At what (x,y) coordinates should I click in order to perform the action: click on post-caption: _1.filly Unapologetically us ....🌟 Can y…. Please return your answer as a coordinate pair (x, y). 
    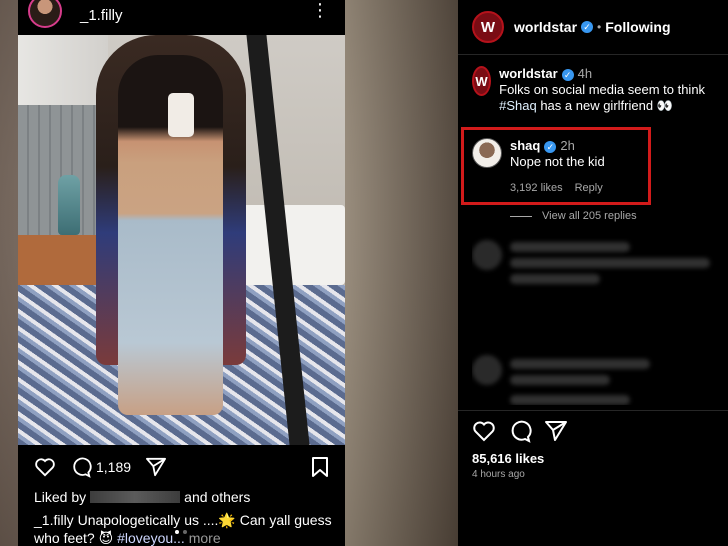
    Looking at the image, I should click on (184, 528).